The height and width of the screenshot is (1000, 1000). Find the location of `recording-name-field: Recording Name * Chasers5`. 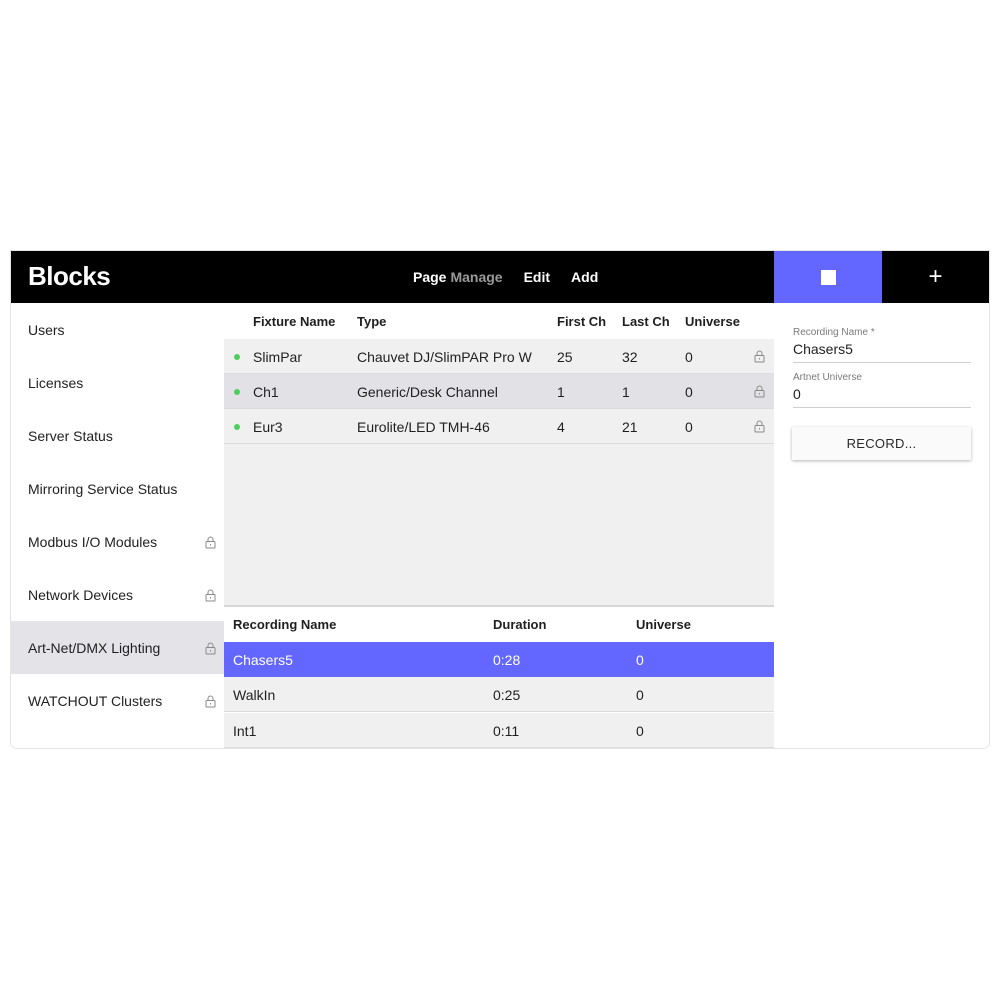

recording-name-field: Recording Name * Chasers5 is located at coordinates (882, 345).